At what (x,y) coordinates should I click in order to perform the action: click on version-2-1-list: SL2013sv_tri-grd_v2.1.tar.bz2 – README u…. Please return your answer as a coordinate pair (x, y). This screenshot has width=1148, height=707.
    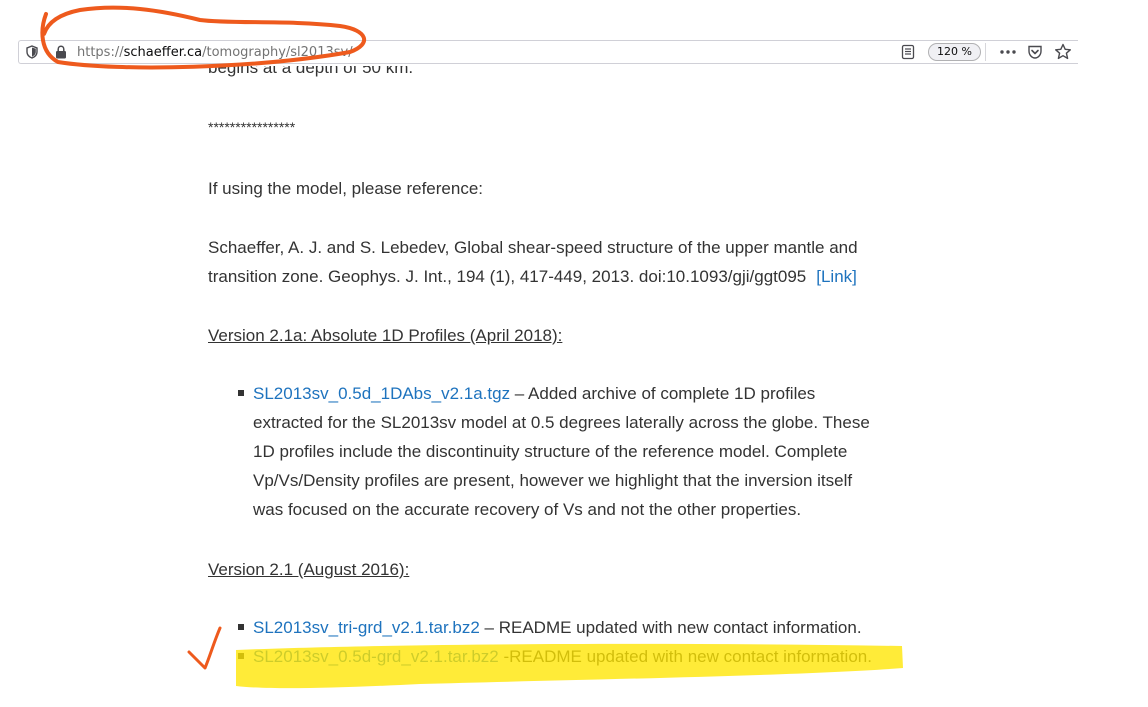
    Looking at the image, I should click on (568, 642).